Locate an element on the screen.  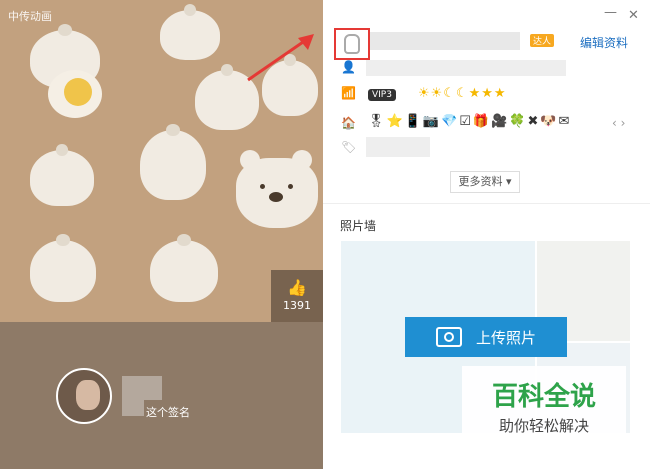
blurred-region is located at coordinates (133, 408).